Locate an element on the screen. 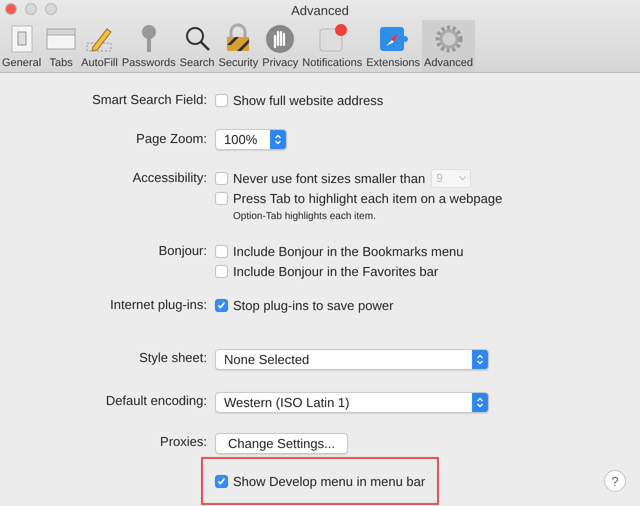 Image resolution: width=640 pixels, height=506 pixels. toolbar-tab: Security is located at coordinates (238, 46).